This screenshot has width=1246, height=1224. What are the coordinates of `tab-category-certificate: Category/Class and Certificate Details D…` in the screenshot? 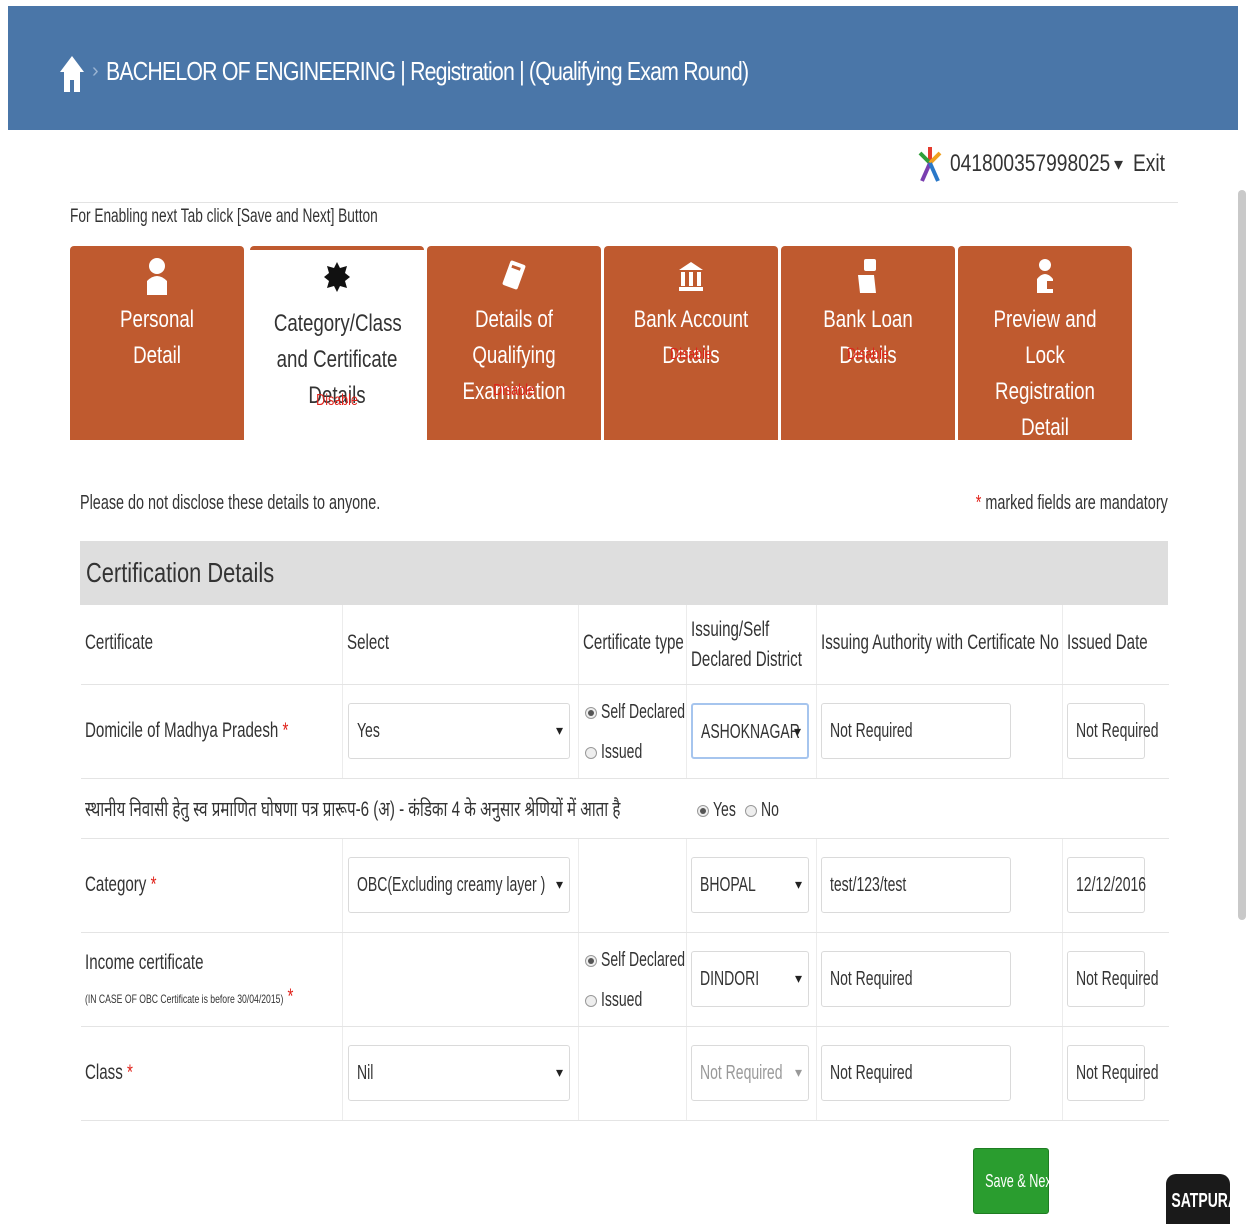 It's located at (337, 343).